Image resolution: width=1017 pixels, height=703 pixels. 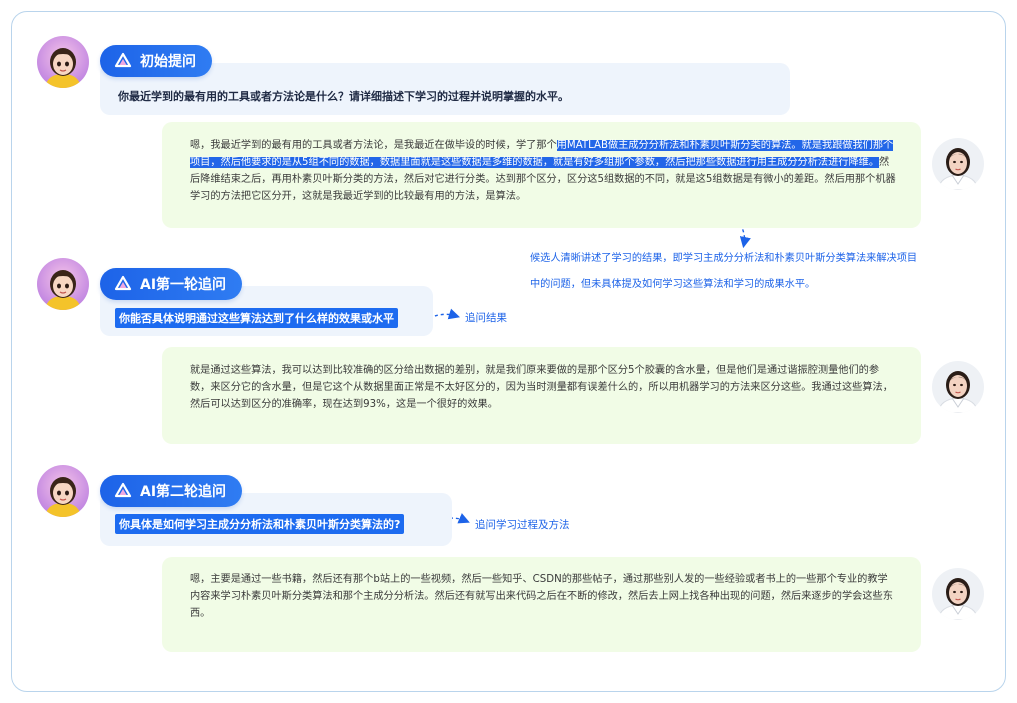 I want to click on tag-initial: 初始提问, so click(x=156, y=61).